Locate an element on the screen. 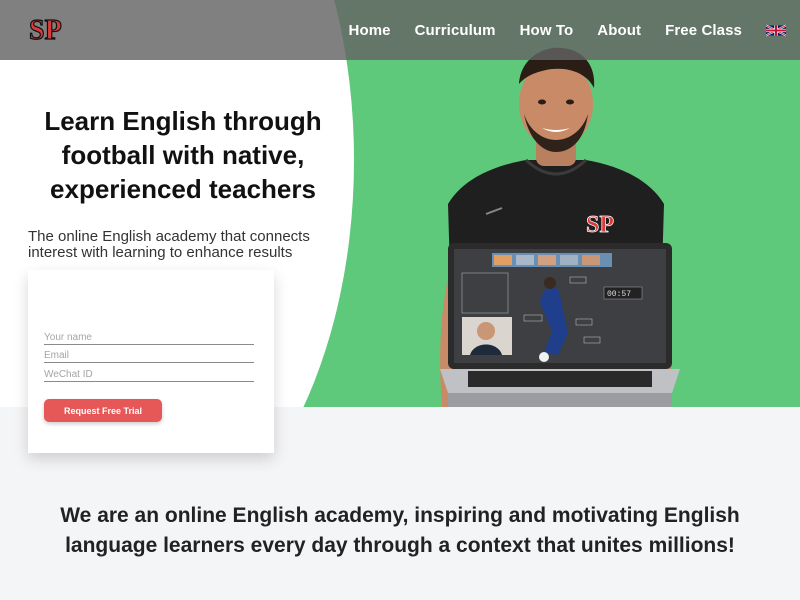 The image size is (800, 600). nav-home: Home is located at coordinates (370, 30).